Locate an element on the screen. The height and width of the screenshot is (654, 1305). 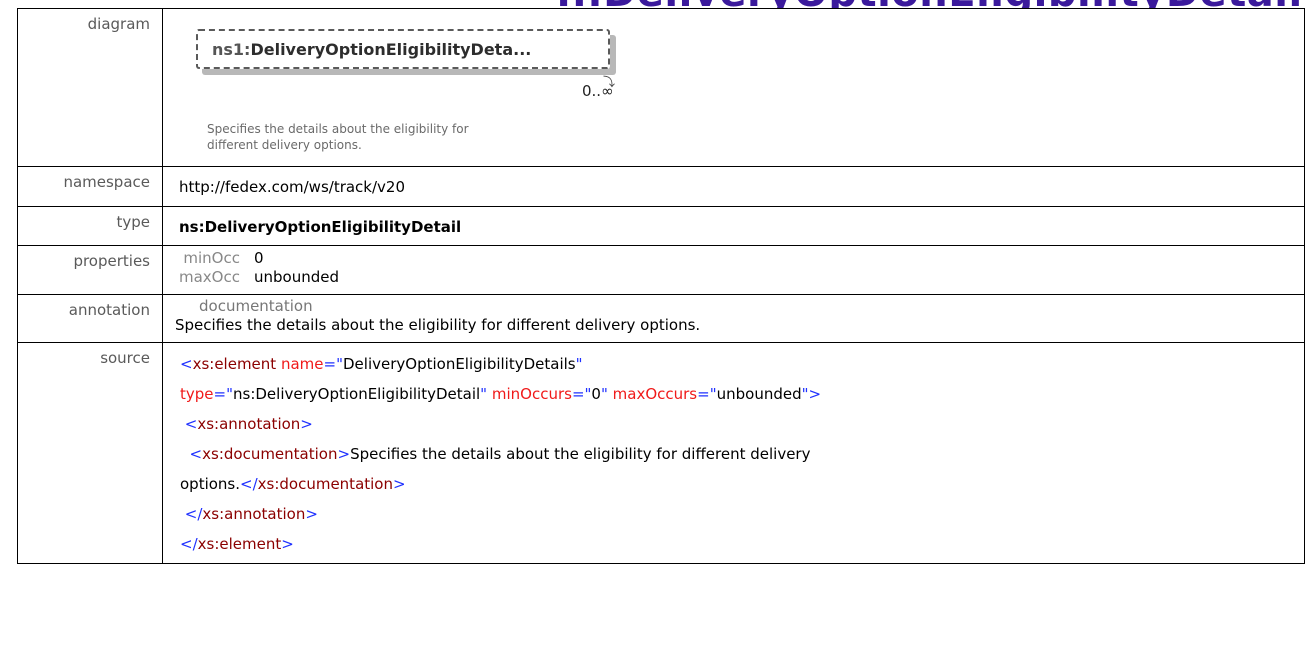
max-occ-key: maxOcc is located at coordinates (209, 277).